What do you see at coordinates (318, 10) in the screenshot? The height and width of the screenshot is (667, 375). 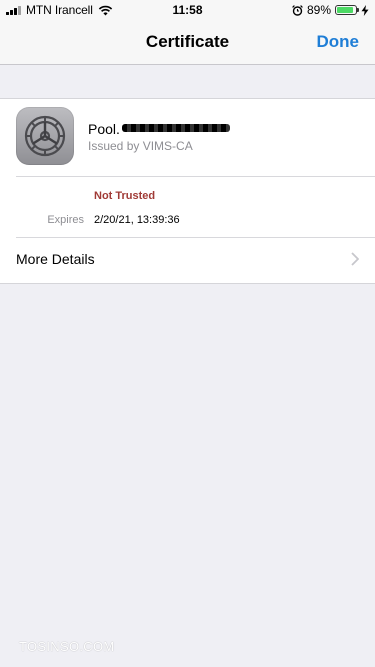 I see `battery-percentage: 89%` at bounding box center [318, 10].